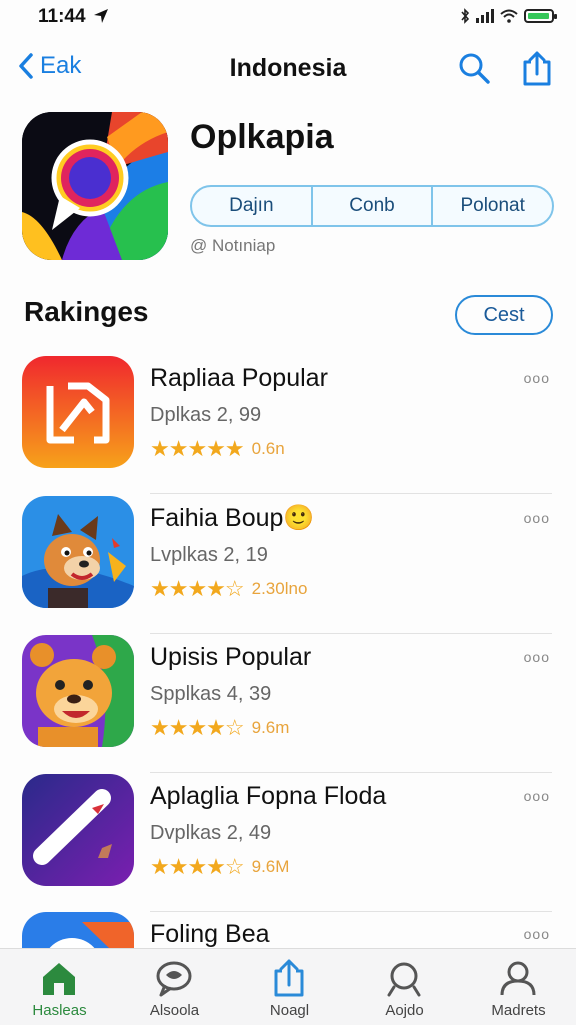 This screenshot has height=1025, width=576. Describe the element at coordinates (206, 415) in the screenshot. I see `app-meta: Dplkas 2, 99` at that location.